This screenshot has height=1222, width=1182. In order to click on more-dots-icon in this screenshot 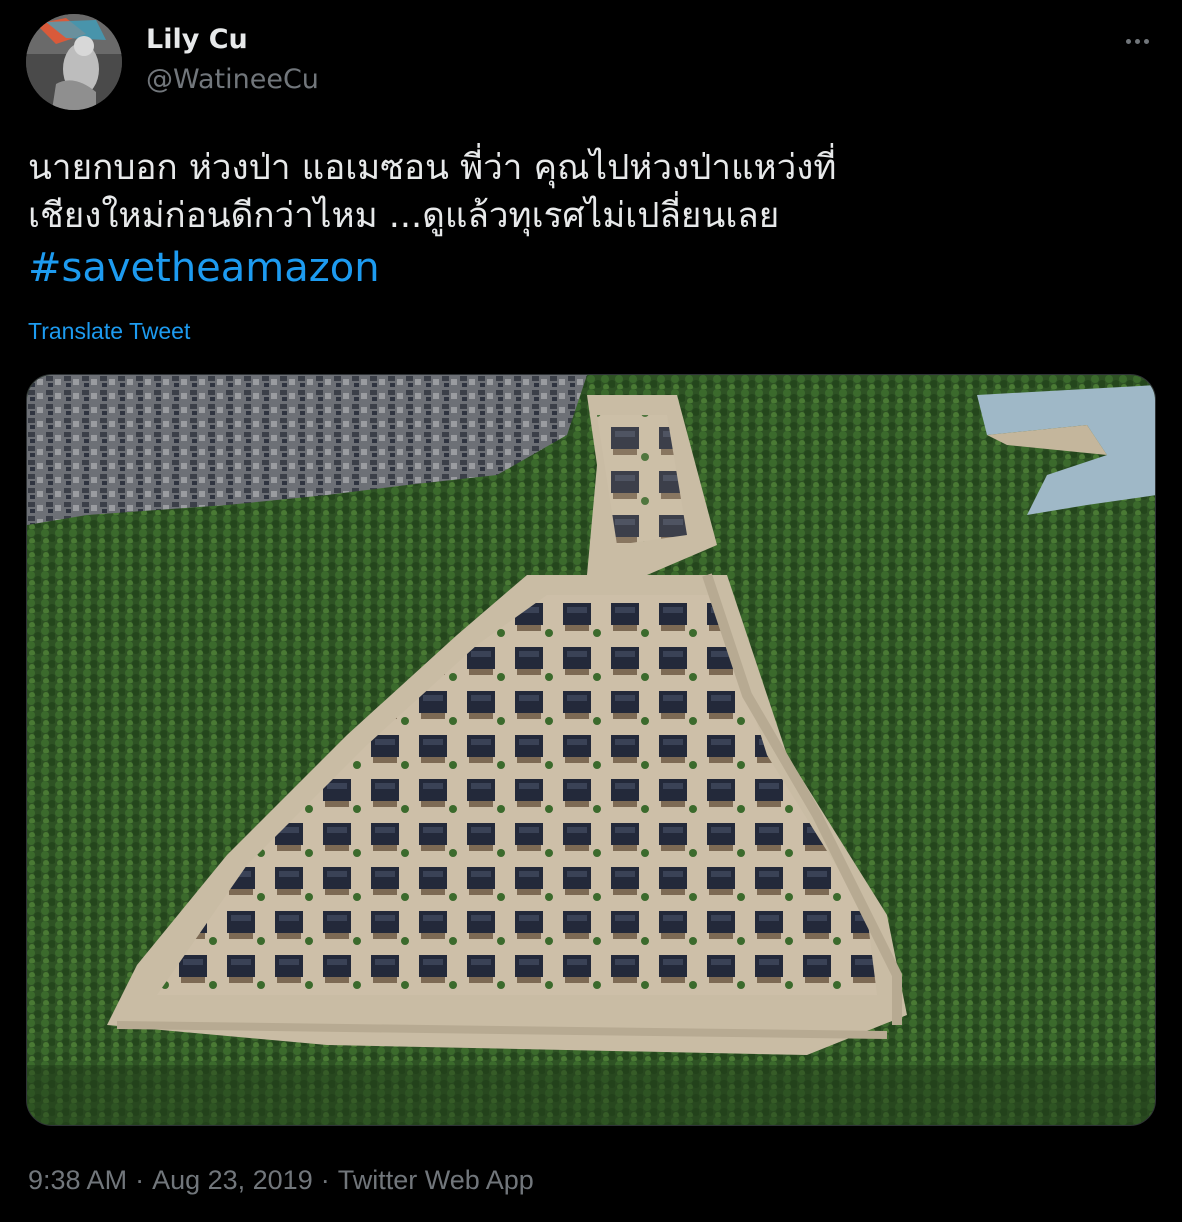, I will do `click(1137, 41)`.